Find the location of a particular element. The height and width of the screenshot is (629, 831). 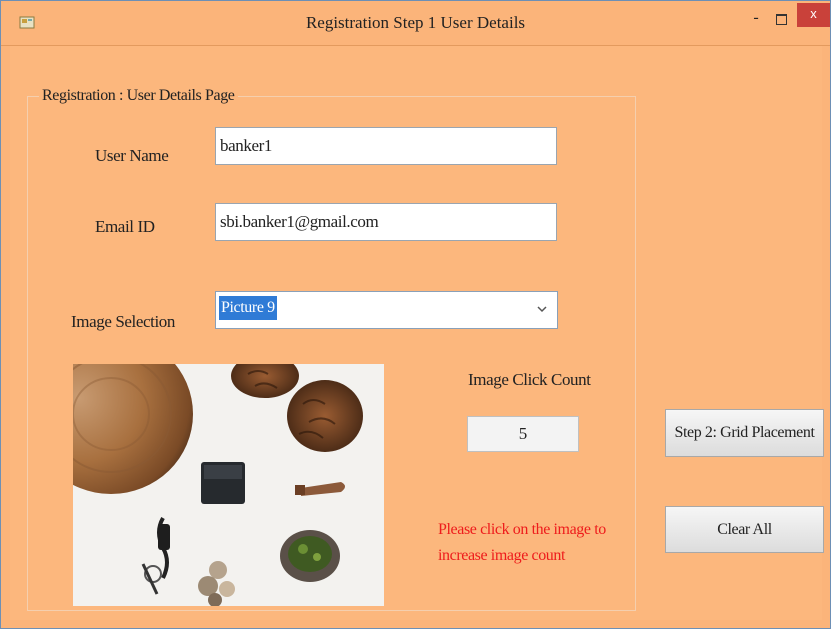

username-label: User Name is located at coordinates (132, 155).